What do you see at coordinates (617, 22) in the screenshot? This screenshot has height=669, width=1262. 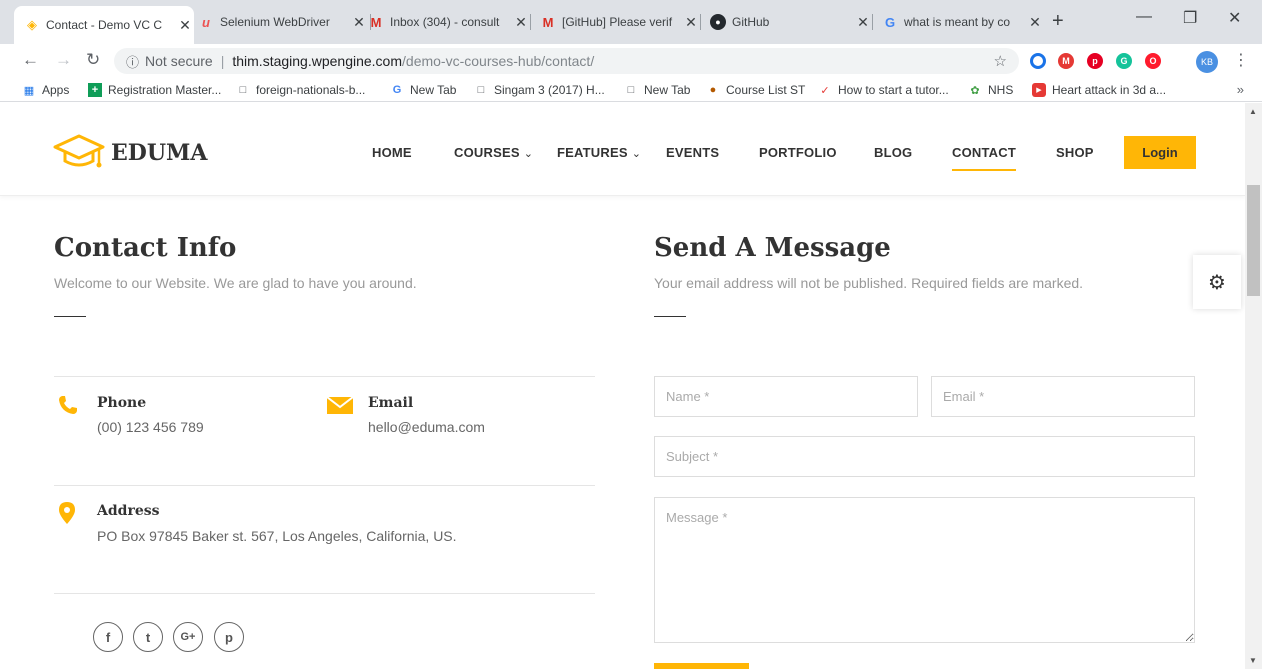 I see `tab-title: [GitHub] Please verif` at bounding box center [617, 22].